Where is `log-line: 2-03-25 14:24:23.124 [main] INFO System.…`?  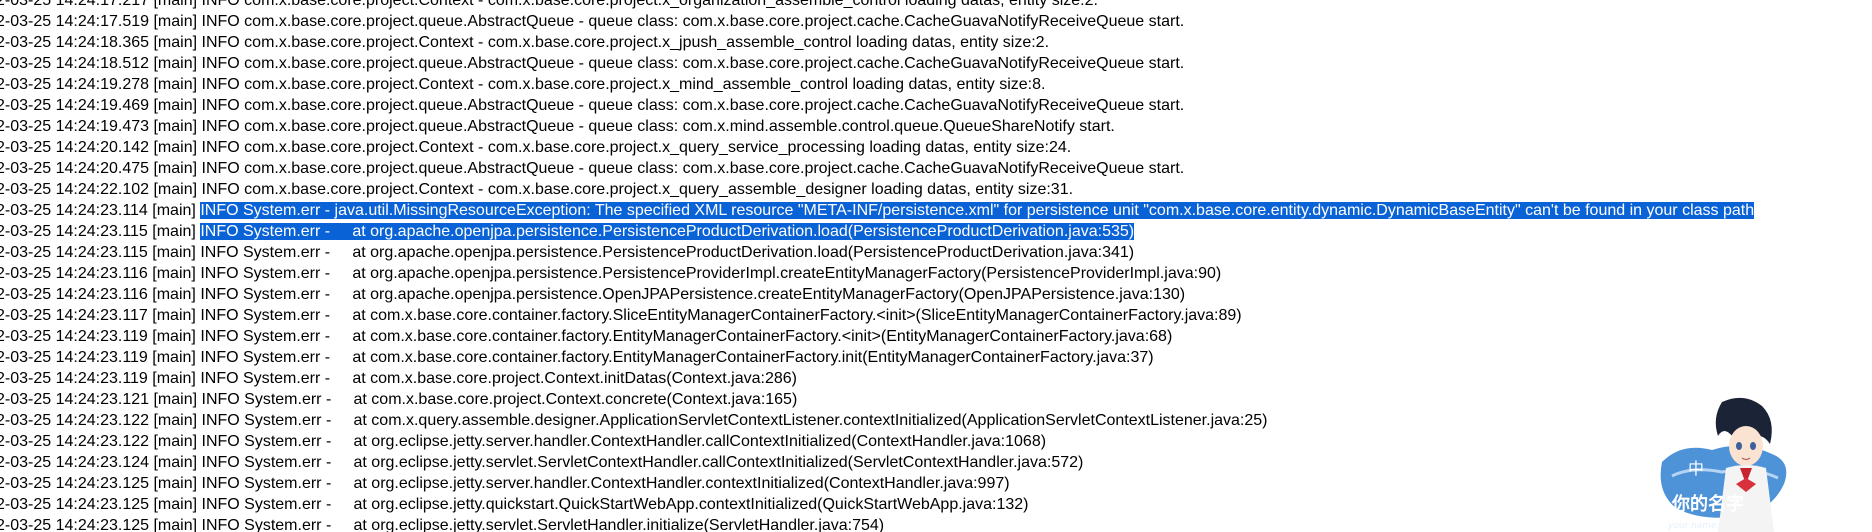
log-line: 2-03-25 14:24:23.124 [main] INFO System.… is located at coordinates (877, 462).